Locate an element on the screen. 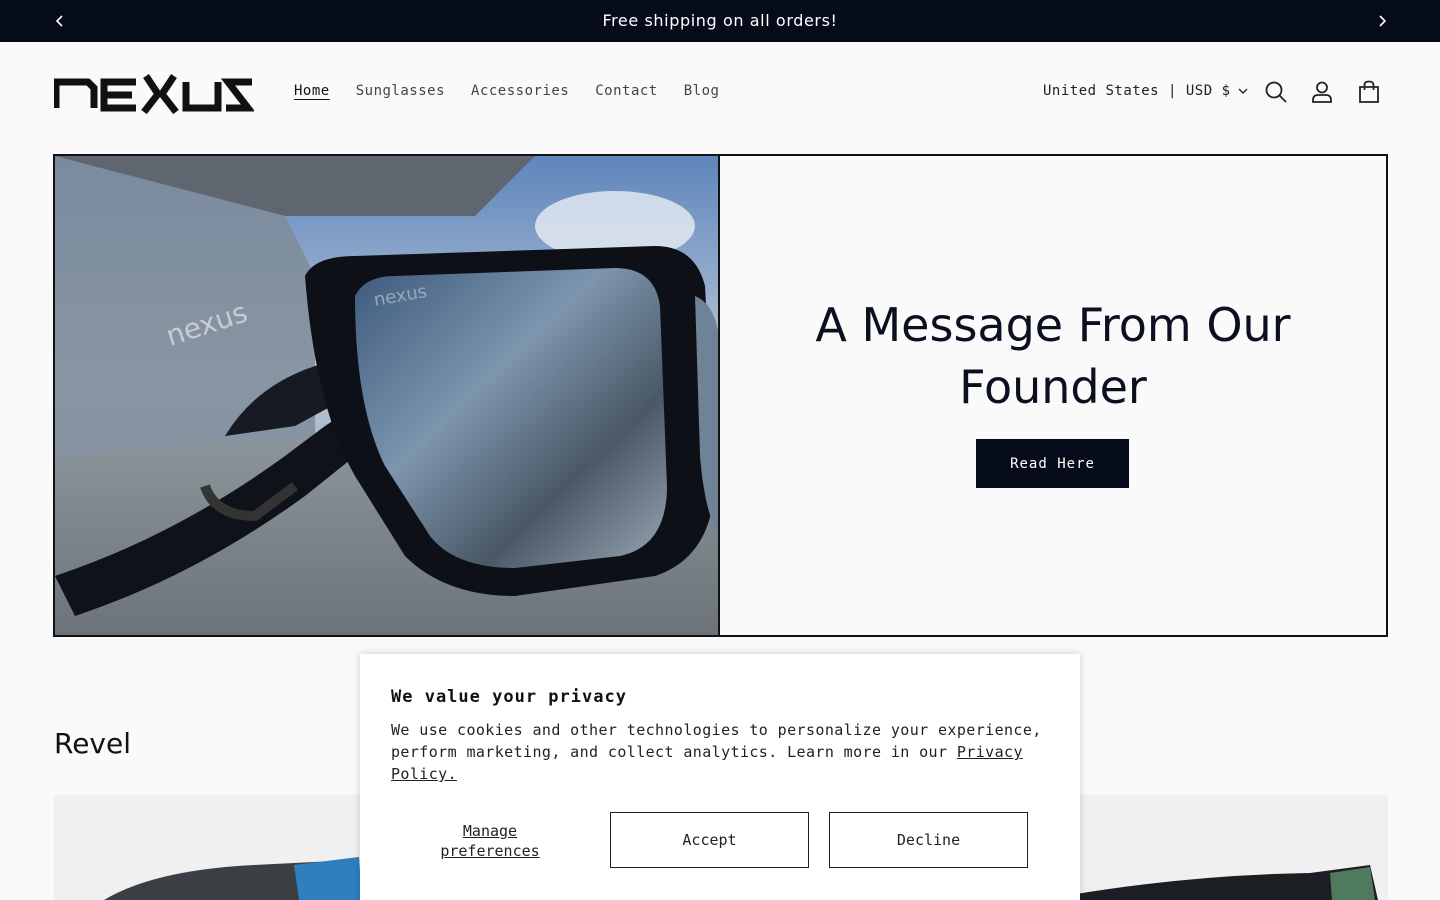 The image size is (1440, 900). read-here-button: Read Here is located at coordinates (1052, 463).